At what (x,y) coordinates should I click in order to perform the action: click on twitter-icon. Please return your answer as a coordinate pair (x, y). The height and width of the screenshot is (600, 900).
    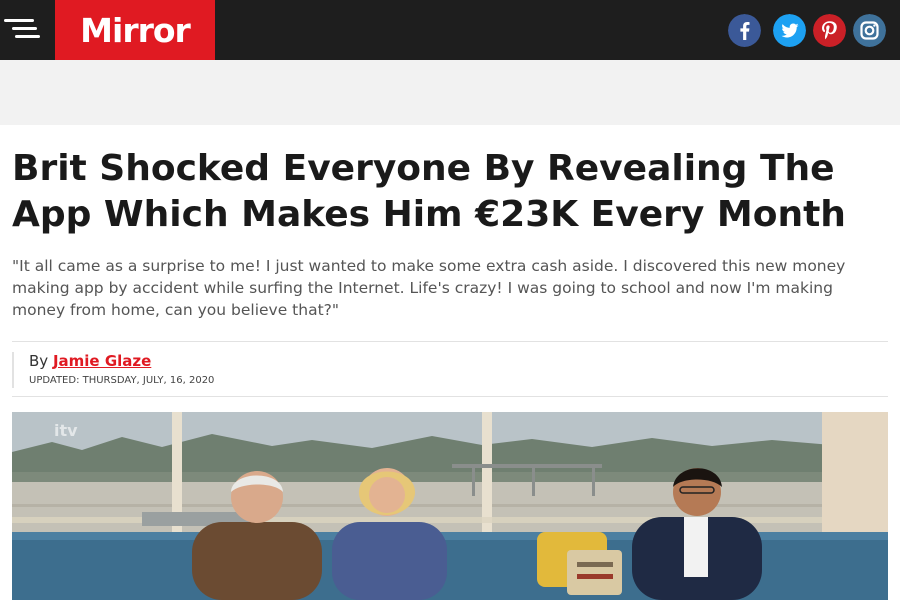
    Looking at the image, I should click on (789, 30).